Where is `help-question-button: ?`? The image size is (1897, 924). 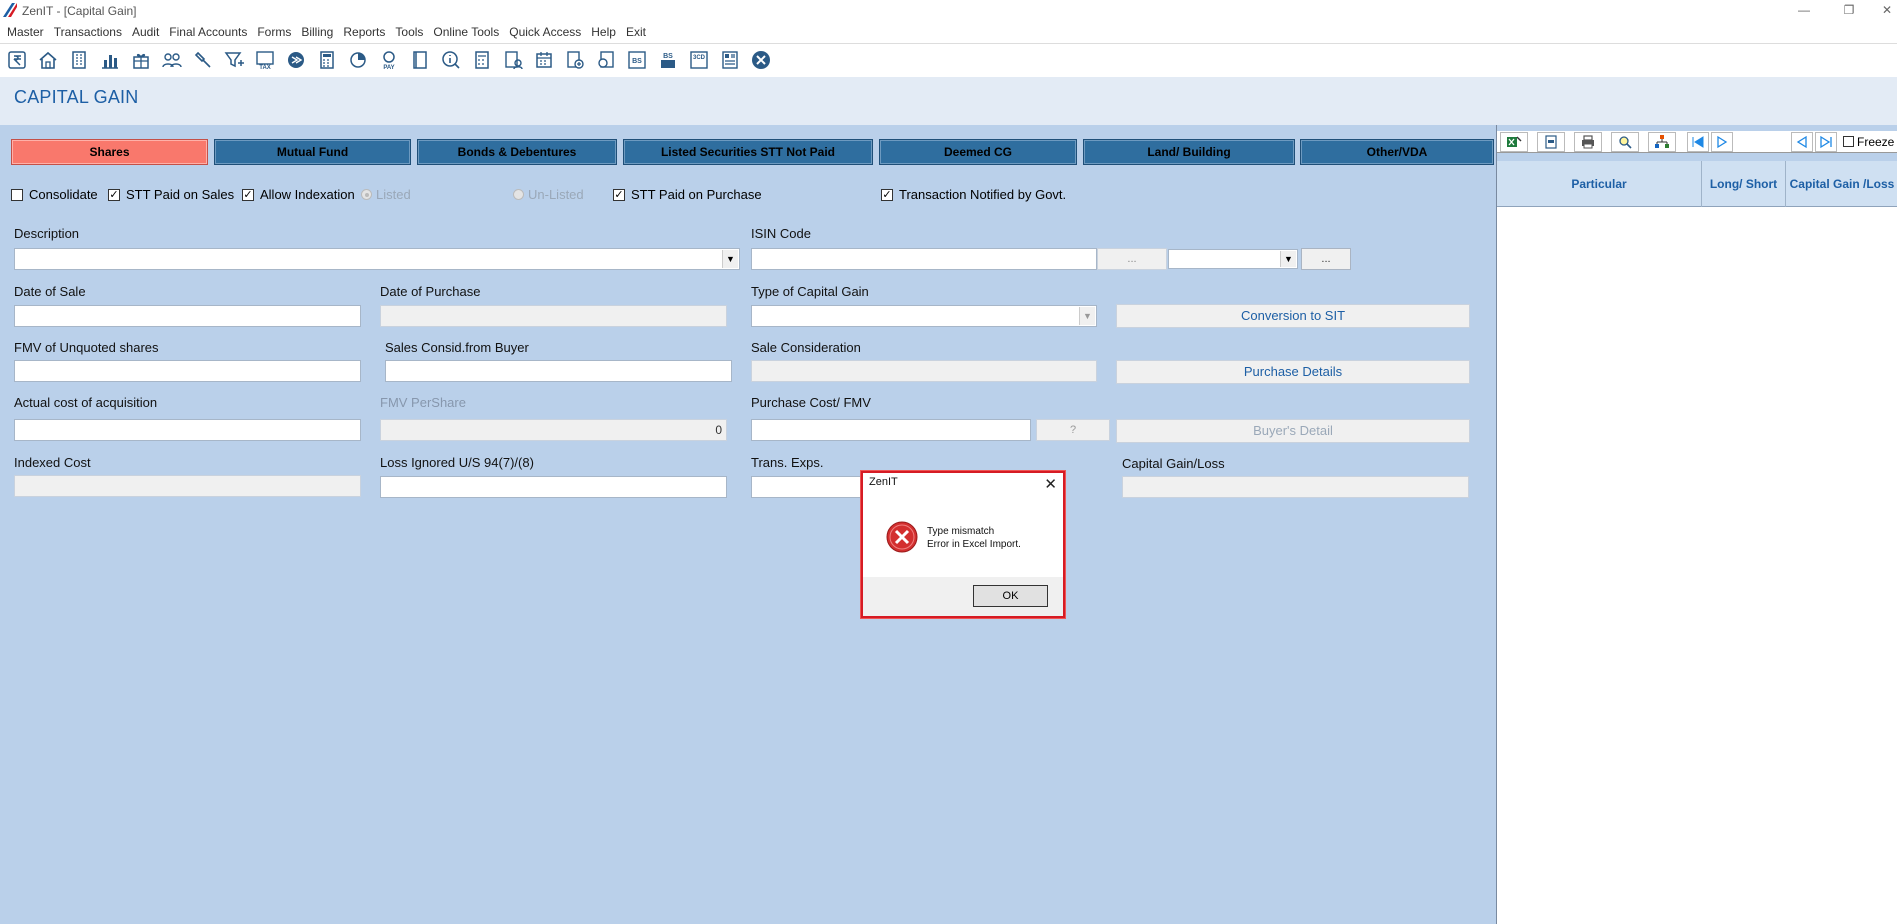
help-question-button: ? is located at coordinates (1073, 430).